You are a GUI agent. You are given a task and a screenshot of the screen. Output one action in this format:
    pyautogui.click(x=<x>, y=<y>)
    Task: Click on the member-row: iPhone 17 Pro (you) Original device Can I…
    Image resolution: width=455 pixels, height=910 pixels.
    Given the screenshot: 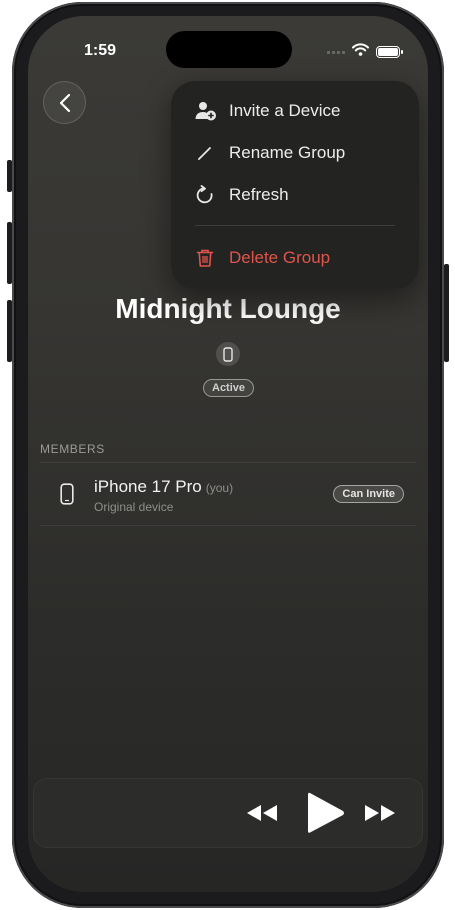 What is the action you would take?
    pyautogui.click(x=228, y=494)
    